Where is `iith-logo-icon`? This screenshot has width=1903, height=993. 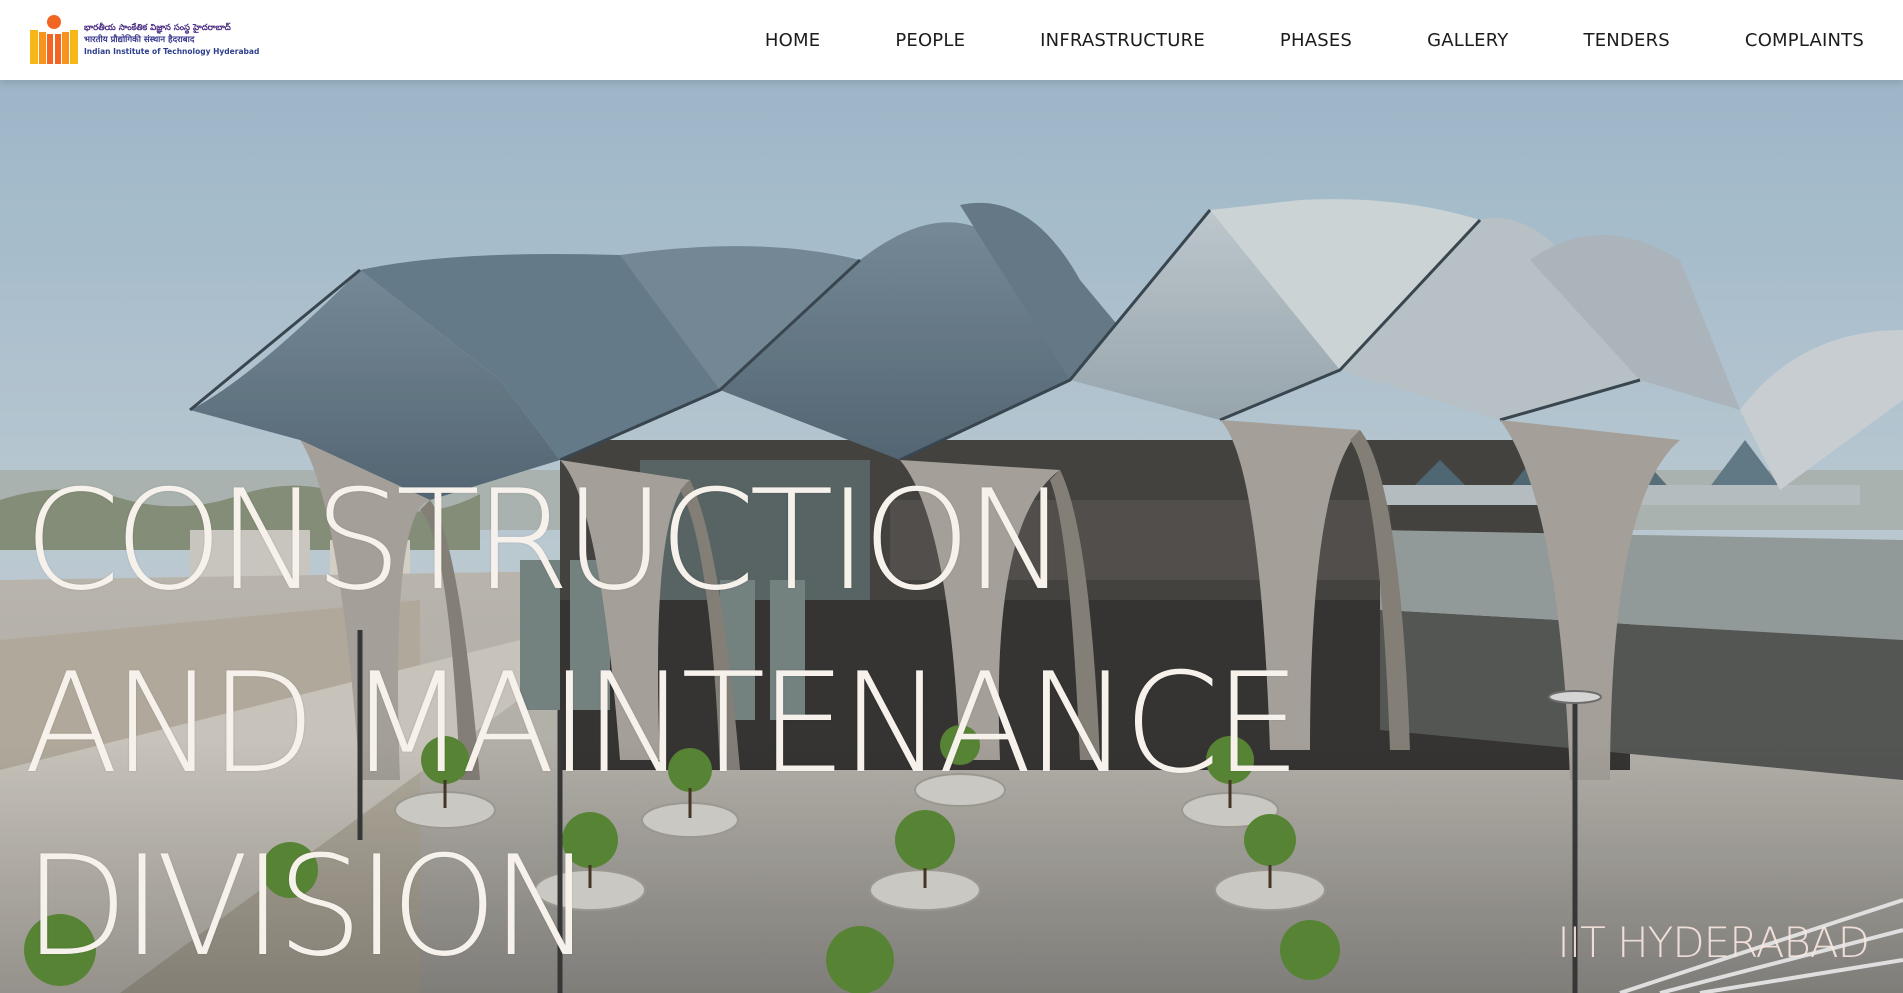 iith-logo-icon is located at coordinates (54, 40).